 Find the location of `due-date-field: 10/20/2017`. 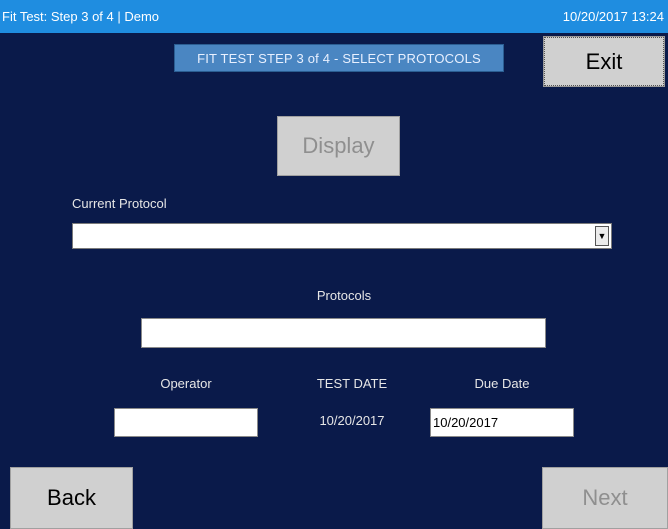

due-date-field: 10/20/2017 is located at coordinates (502, 422).